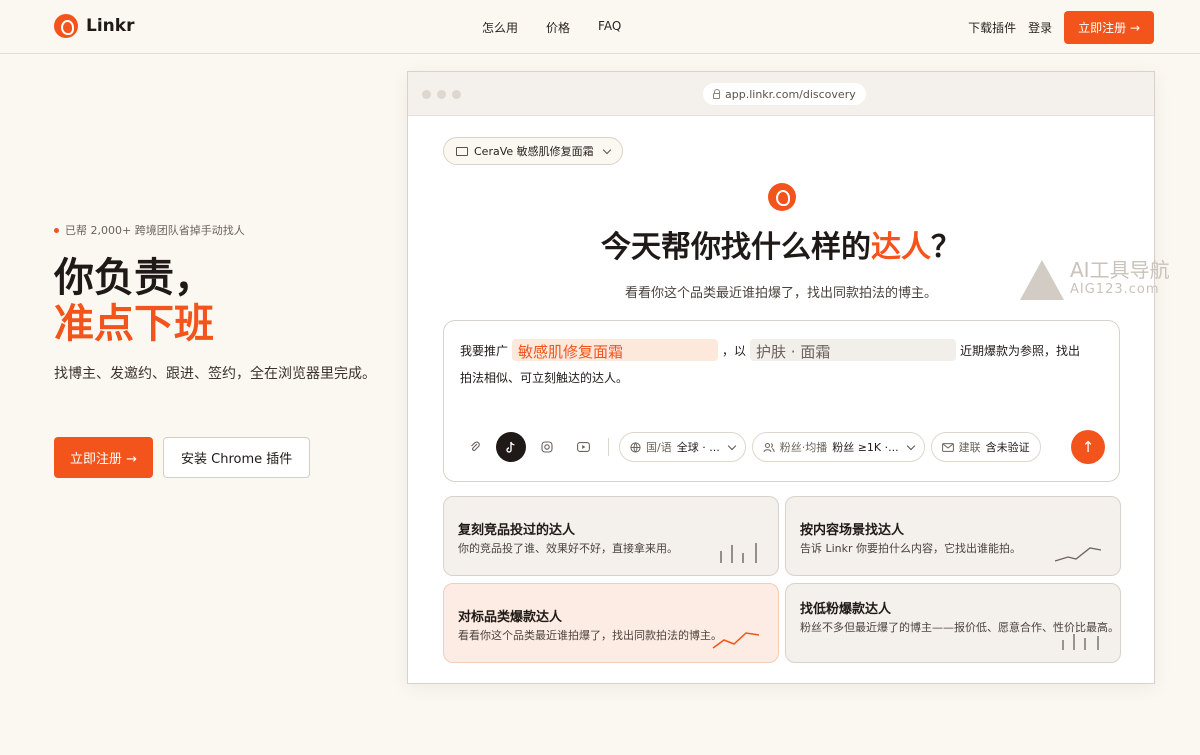 Image resolution: width=1200 pixels, height=755 pixels. I want to click on hero-title-line2: 准点下班, so click(134, 324).